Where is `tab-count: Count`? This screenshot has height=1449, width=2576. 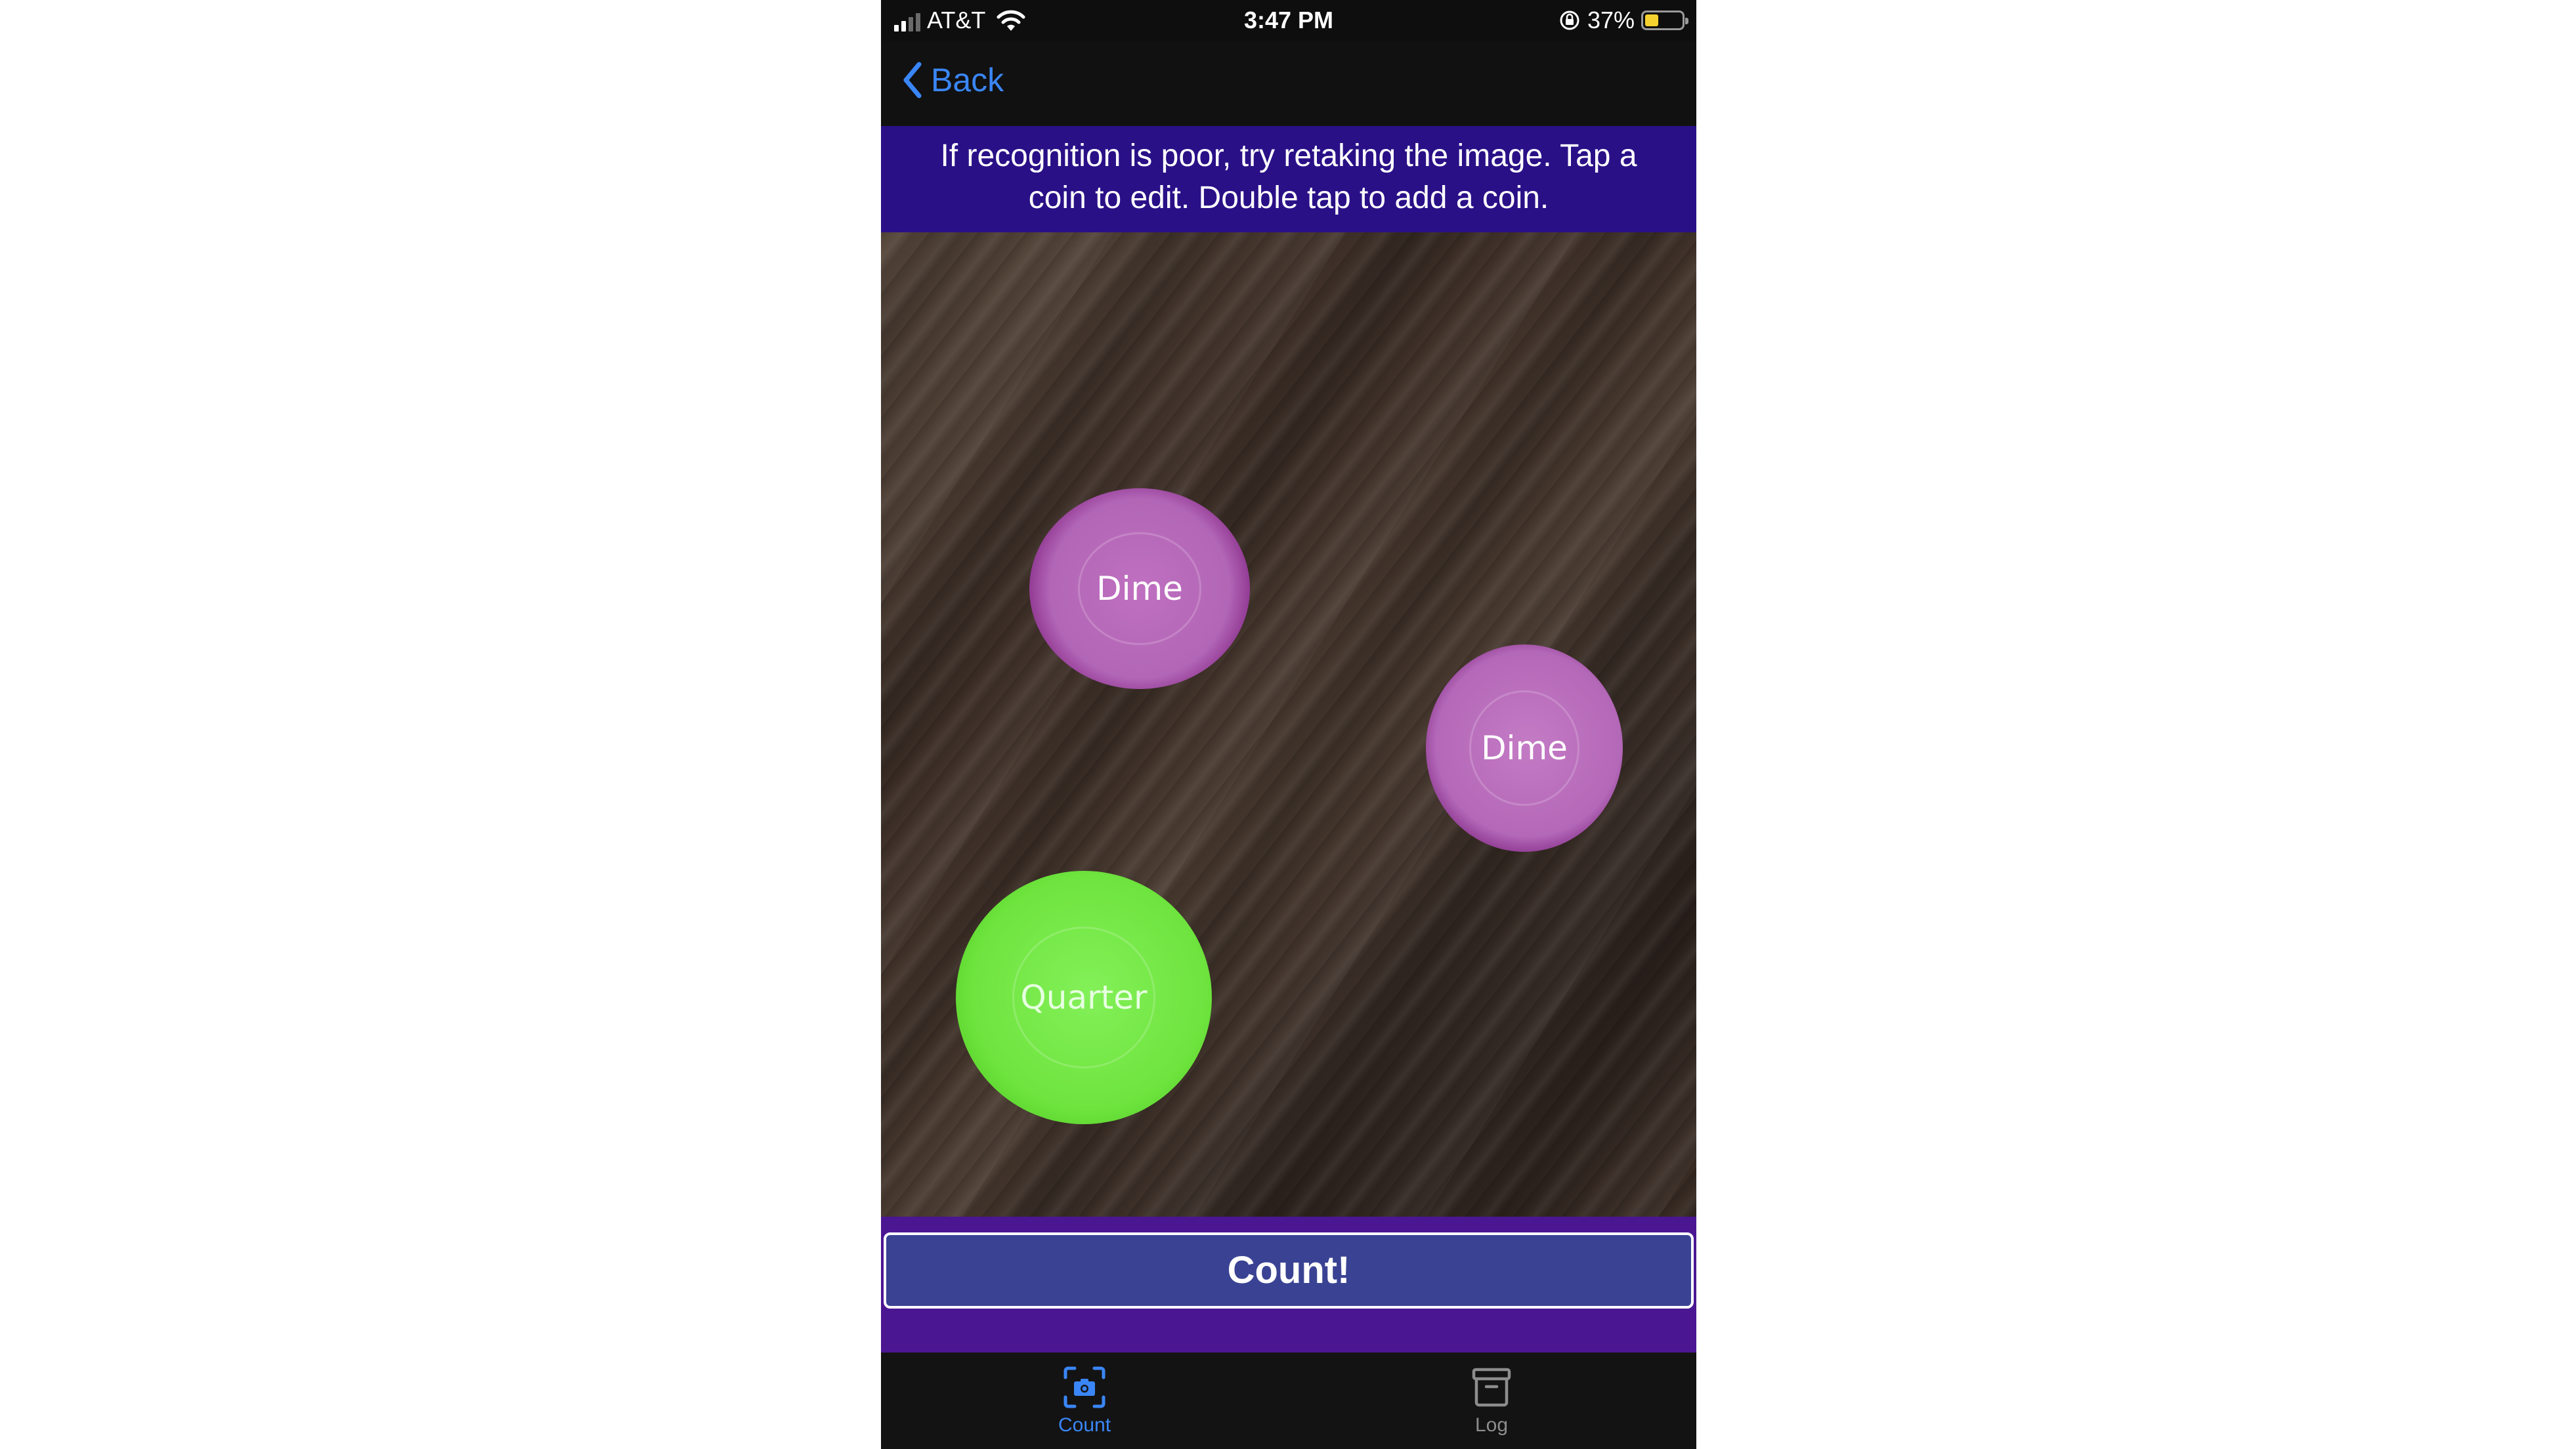
tab-count: Count is located at coordinates (1084, 1401).